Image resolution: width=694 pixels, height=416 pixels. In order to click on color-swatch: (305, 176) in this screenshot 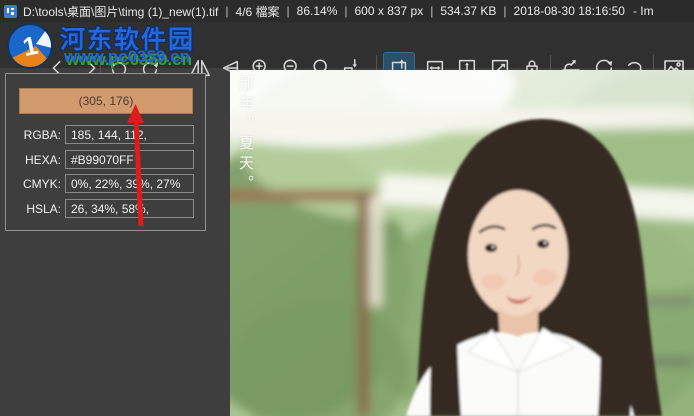, I will do `click(106, 101)`.